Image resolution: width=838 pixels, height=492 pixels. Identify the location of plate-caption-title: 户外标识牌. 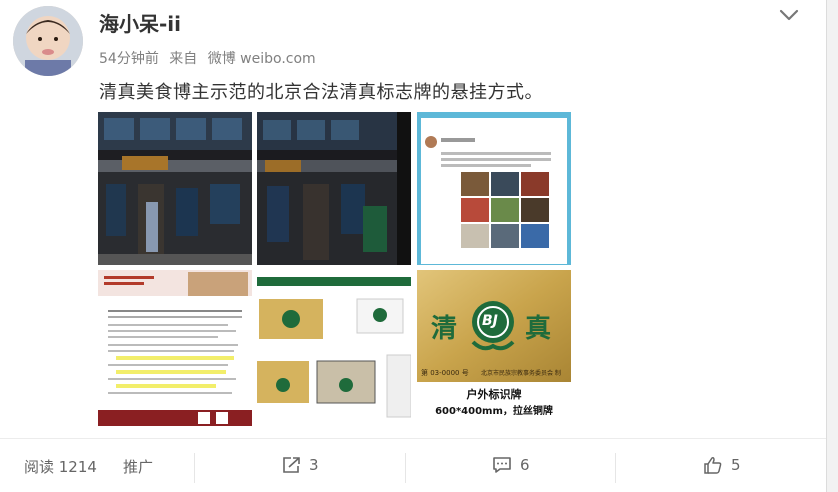
(494, 394).